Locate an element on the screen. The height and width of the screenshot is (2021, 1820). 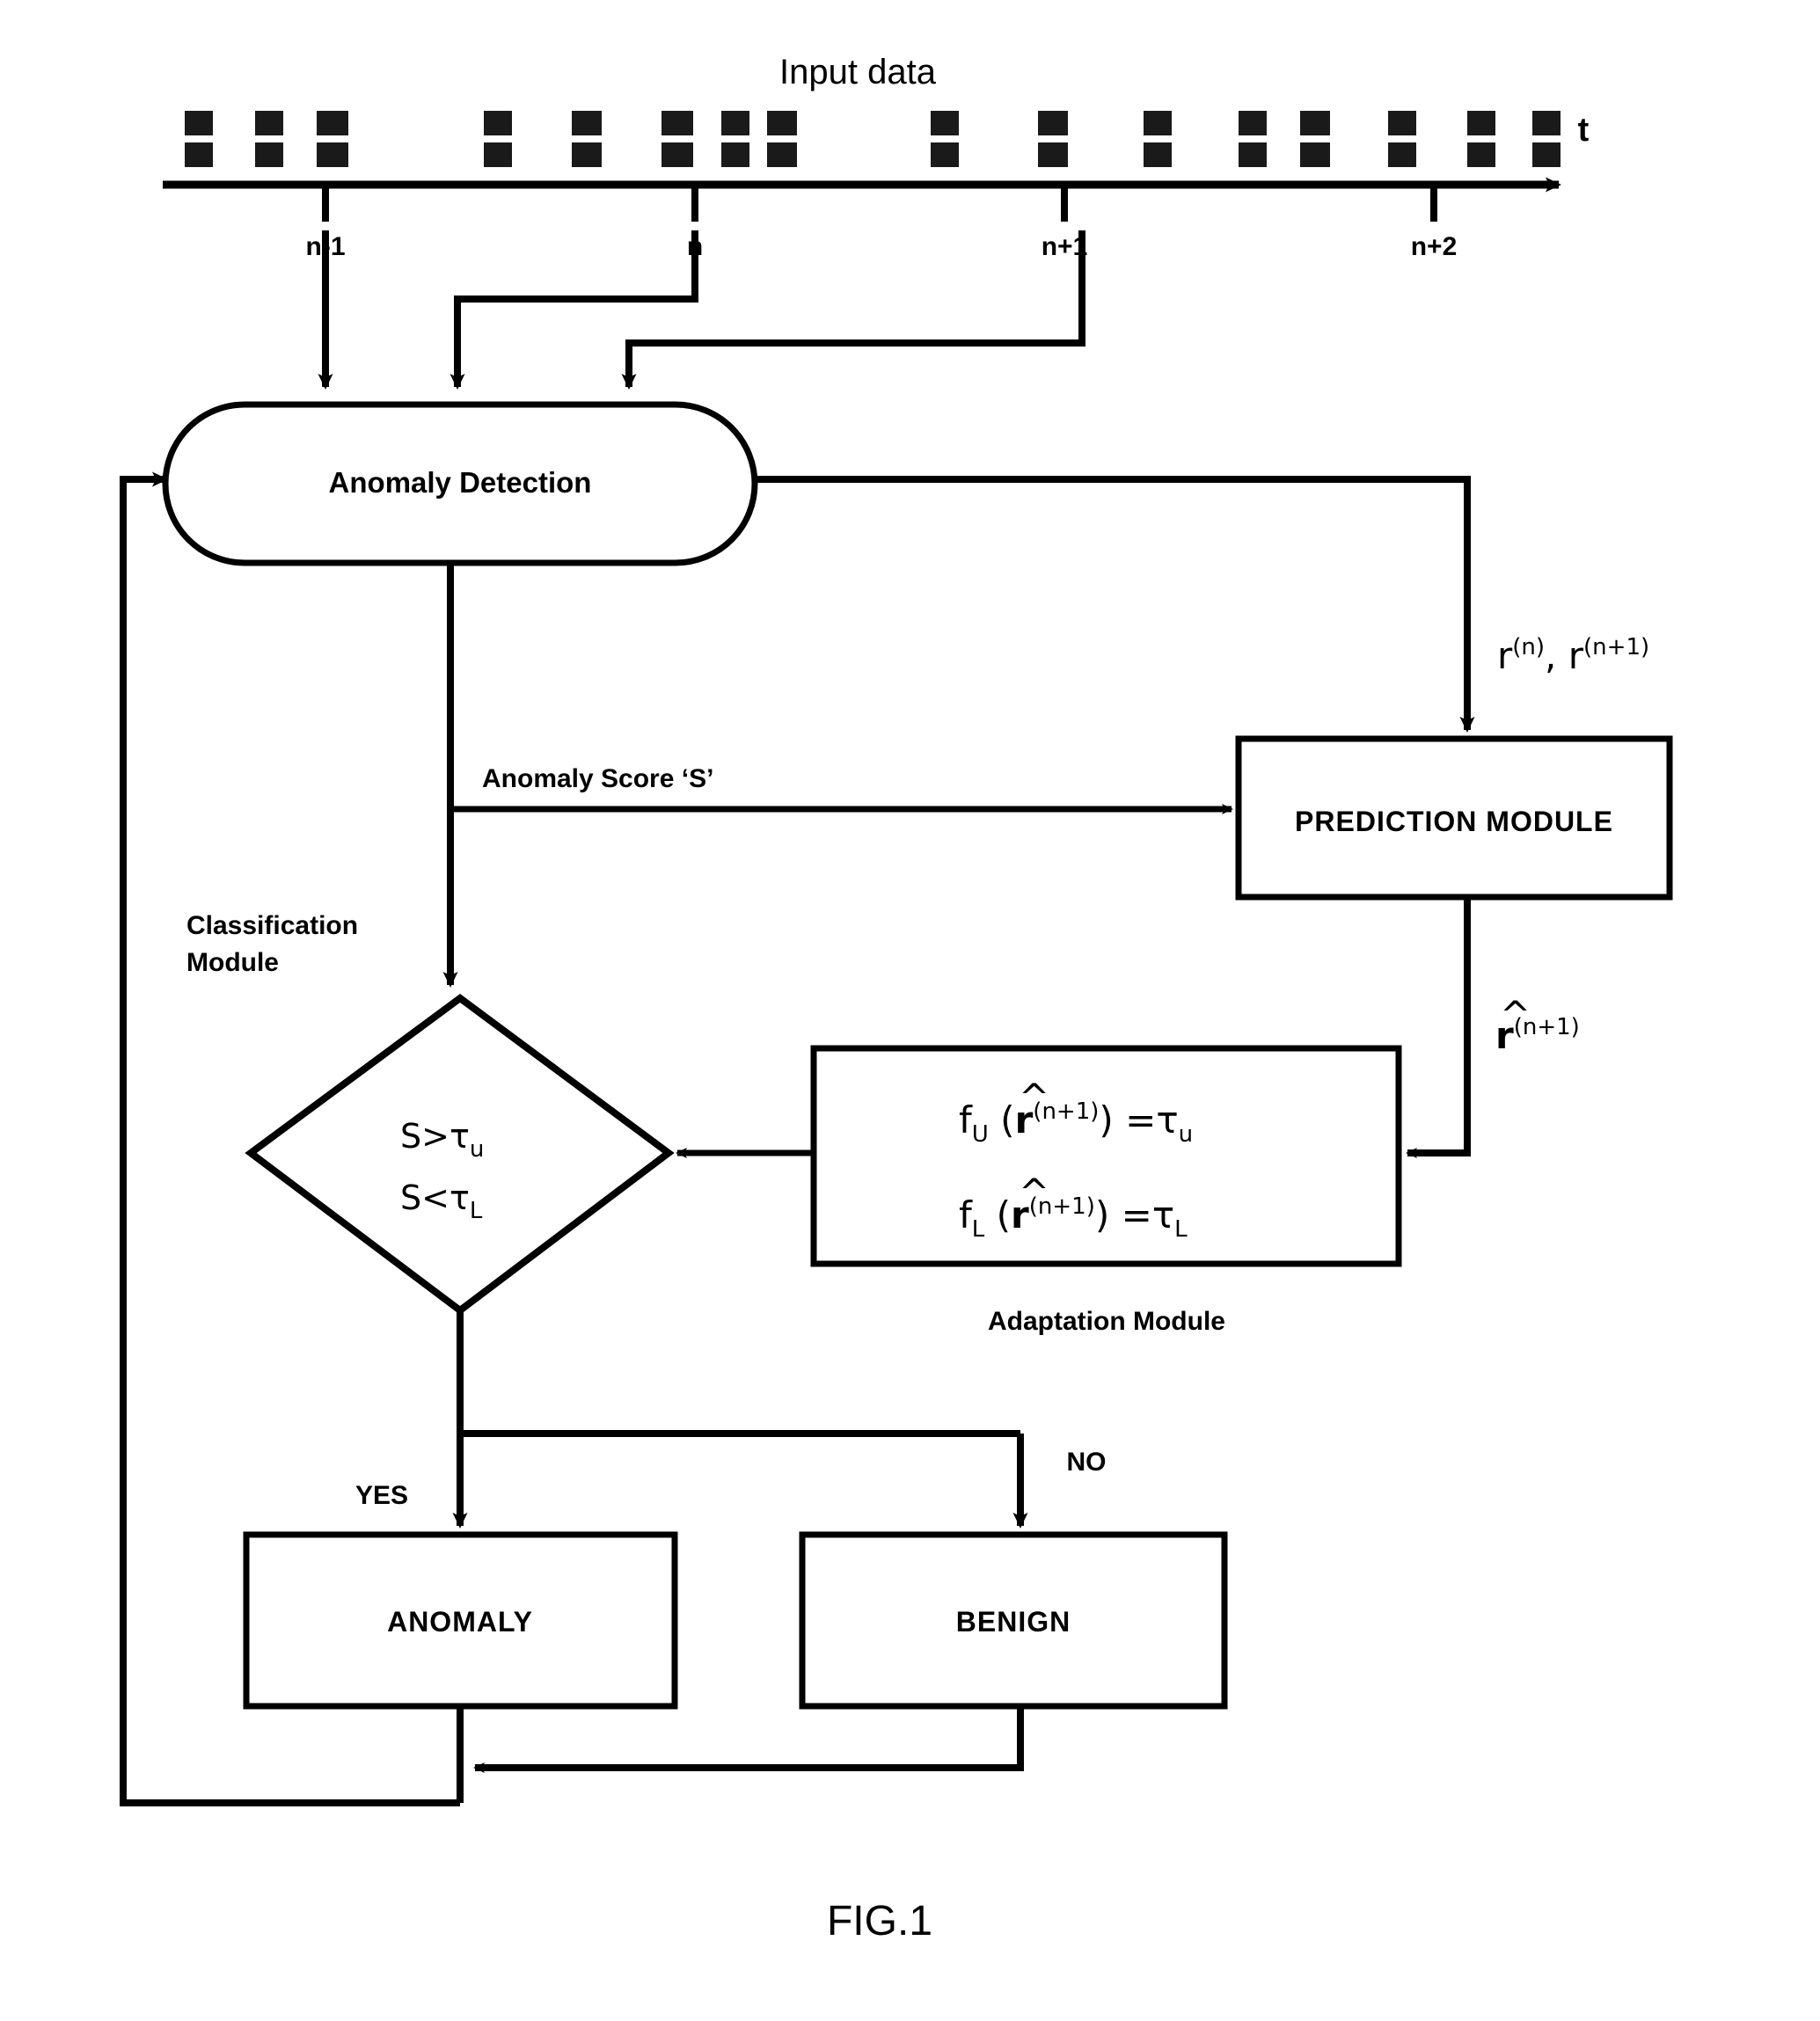
fu-rhs: τ is located at coordinates (1167, 1120).